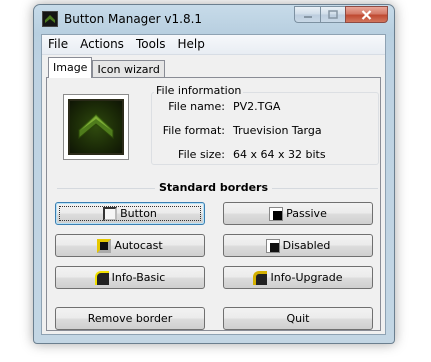  I want to click on menu-actions: Actions, so click(102, 44).